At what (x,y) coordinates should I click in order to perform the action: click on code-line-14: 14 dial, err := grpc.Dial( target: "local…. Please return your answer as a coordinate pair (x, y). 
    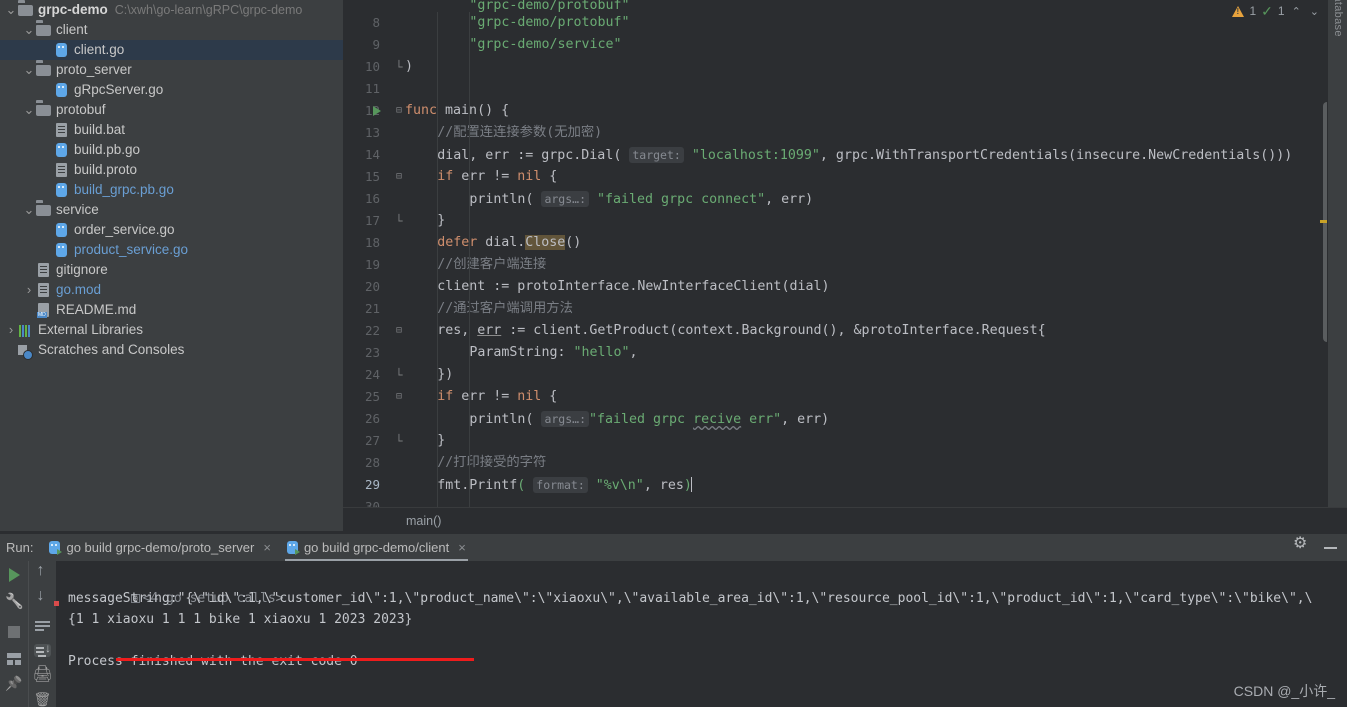
    Looking at the image, I should click on (845, 155).